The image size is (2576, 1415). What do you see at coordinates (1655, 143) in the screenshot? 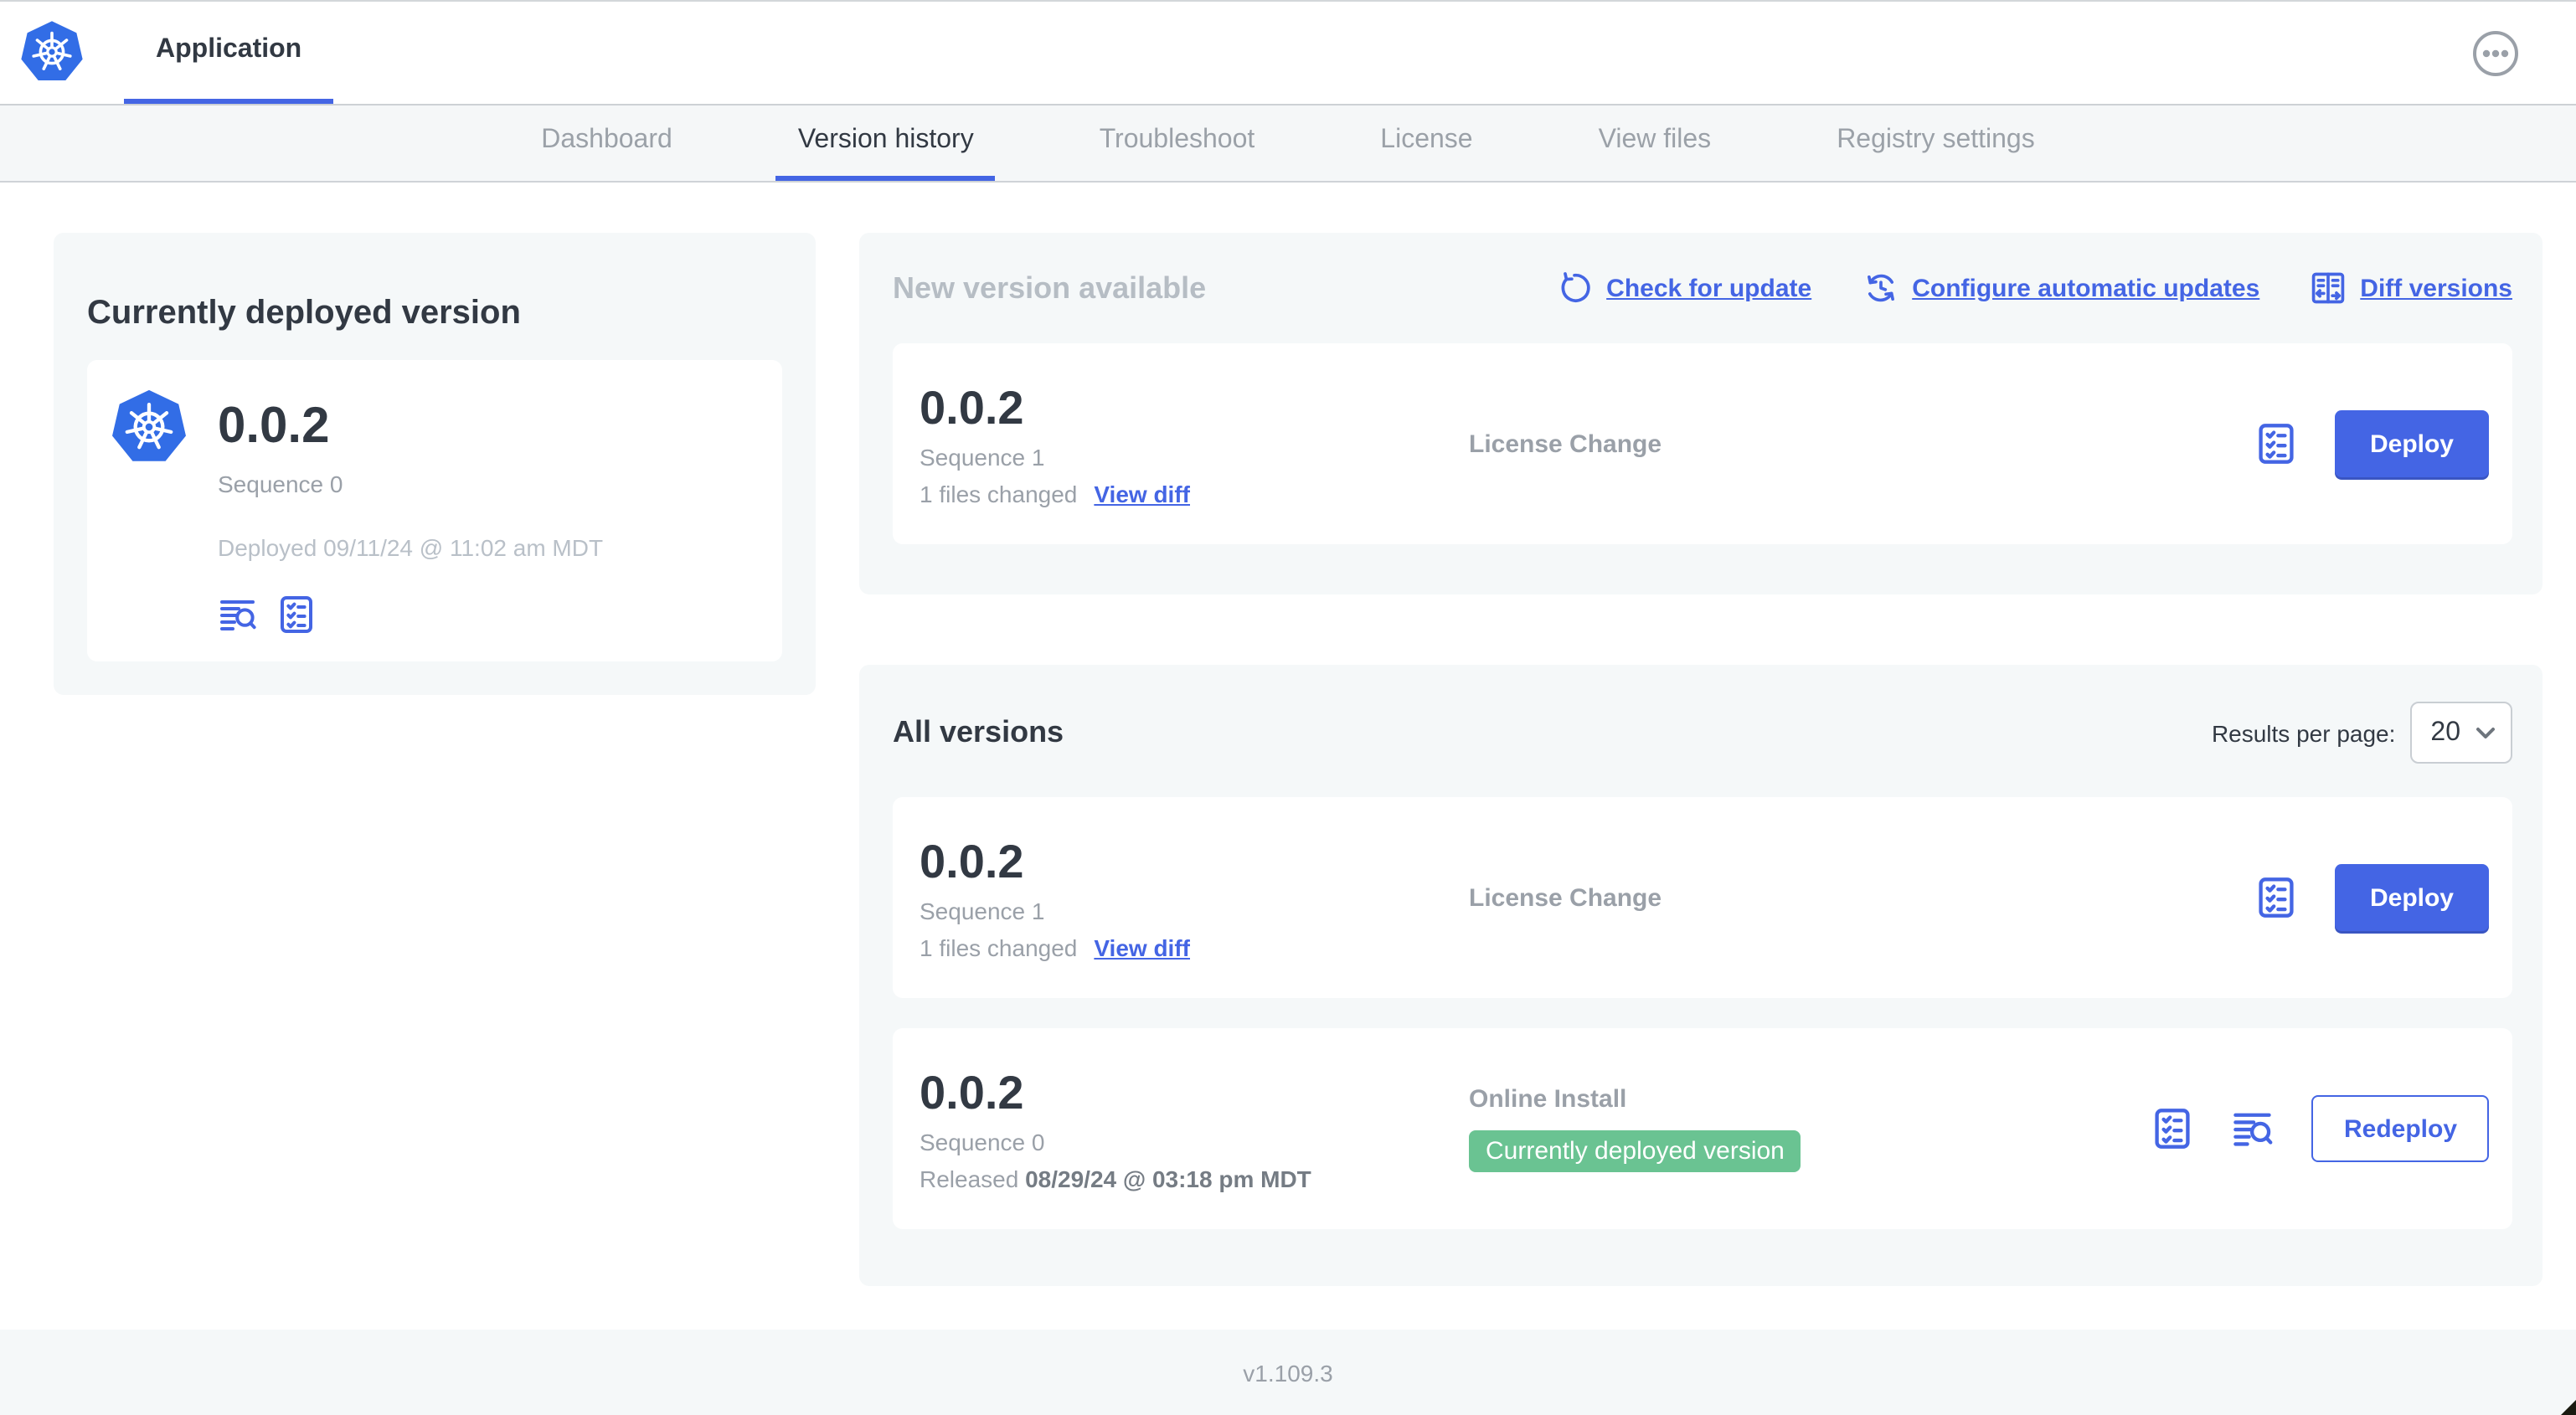
I see `tab-view-files: View files` at bounding box center [1655, 143].